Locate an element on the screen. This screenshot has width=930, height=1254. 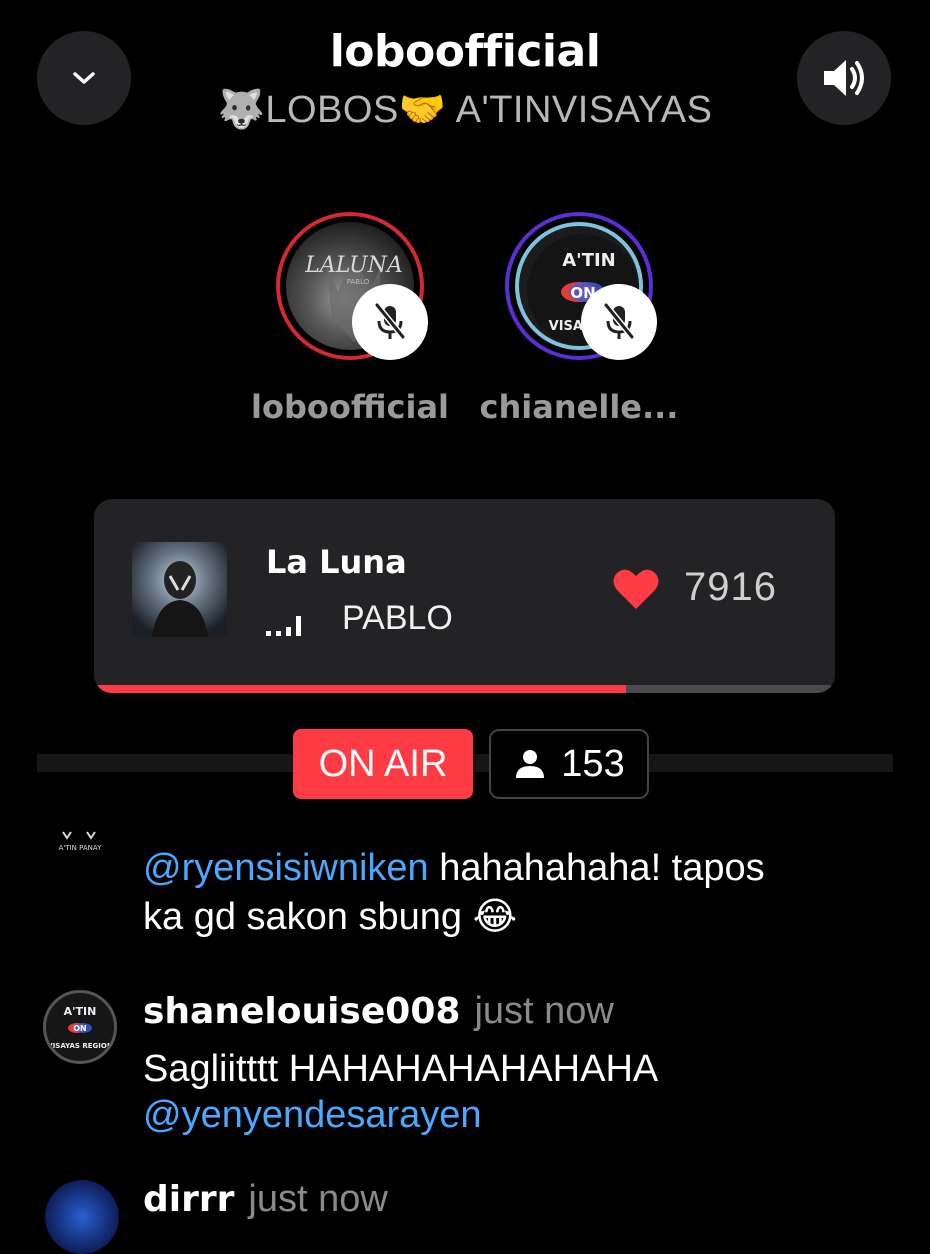
svg-text: VISAYAS REGION is located at coordinates (80, 1046).